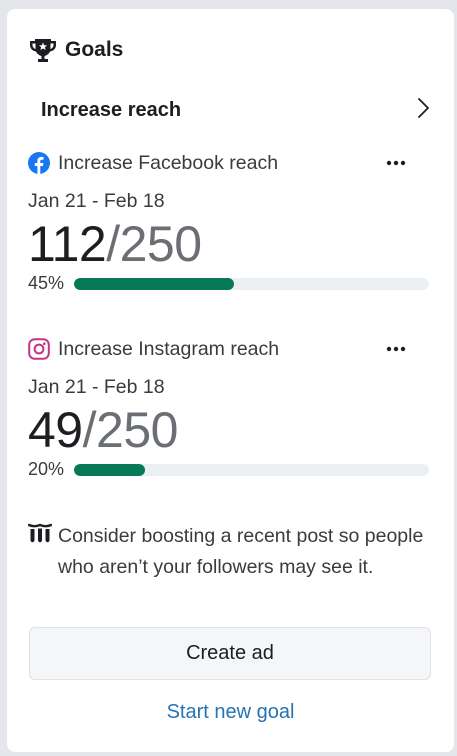 This screenshot has width=457, height=756. Describe the element at coordinates (230, 712) in the screenshot. I see `start-new-goal-link: Start new goal` at that location.